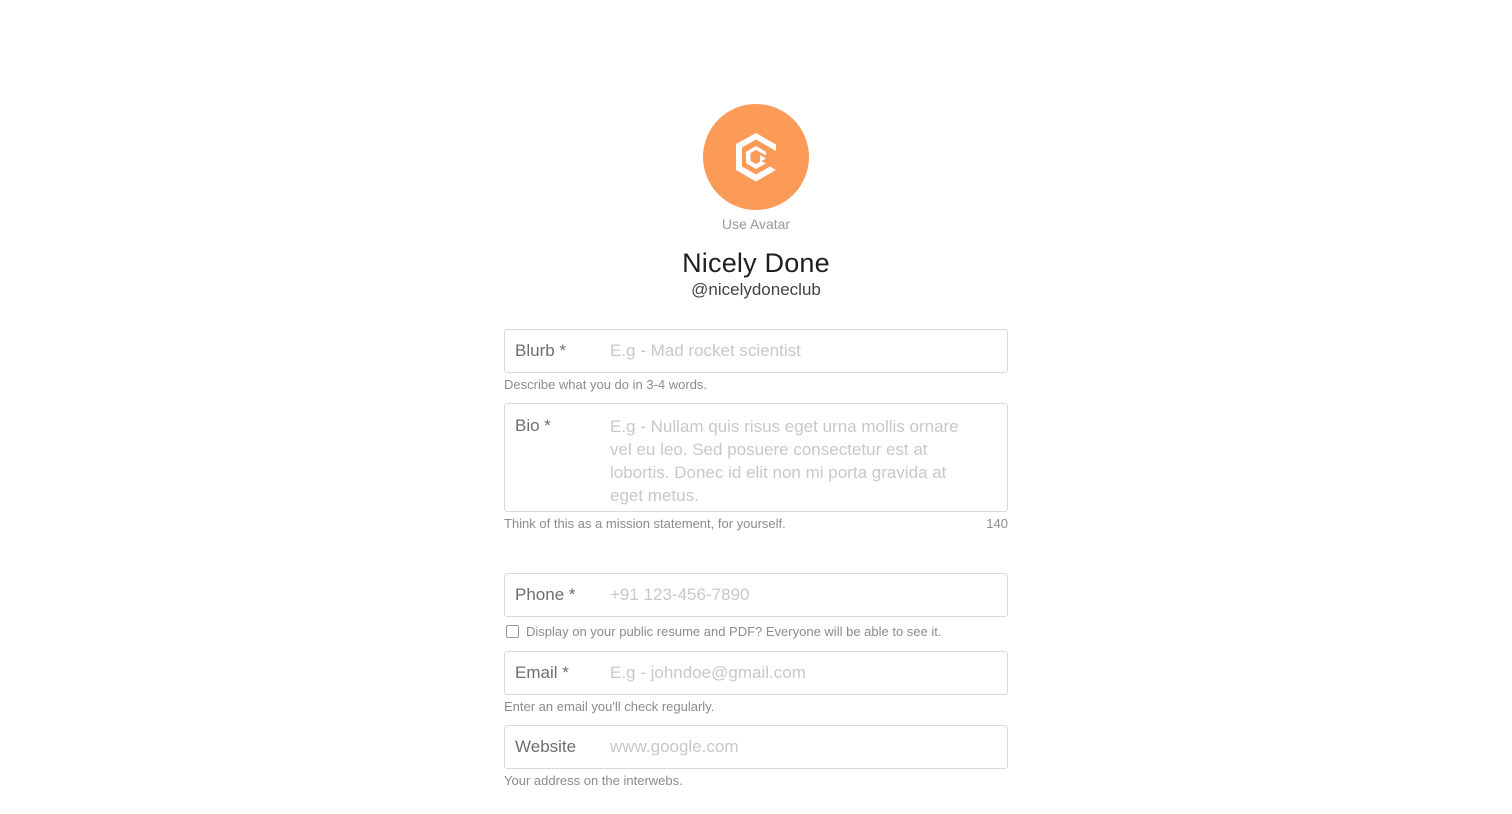 The width and height of the screenshot is (1512, 814). Describe the element at coordinates (756, 289) in the screenshot. I see `profile-handle: @nicelydoneclub` at that location.